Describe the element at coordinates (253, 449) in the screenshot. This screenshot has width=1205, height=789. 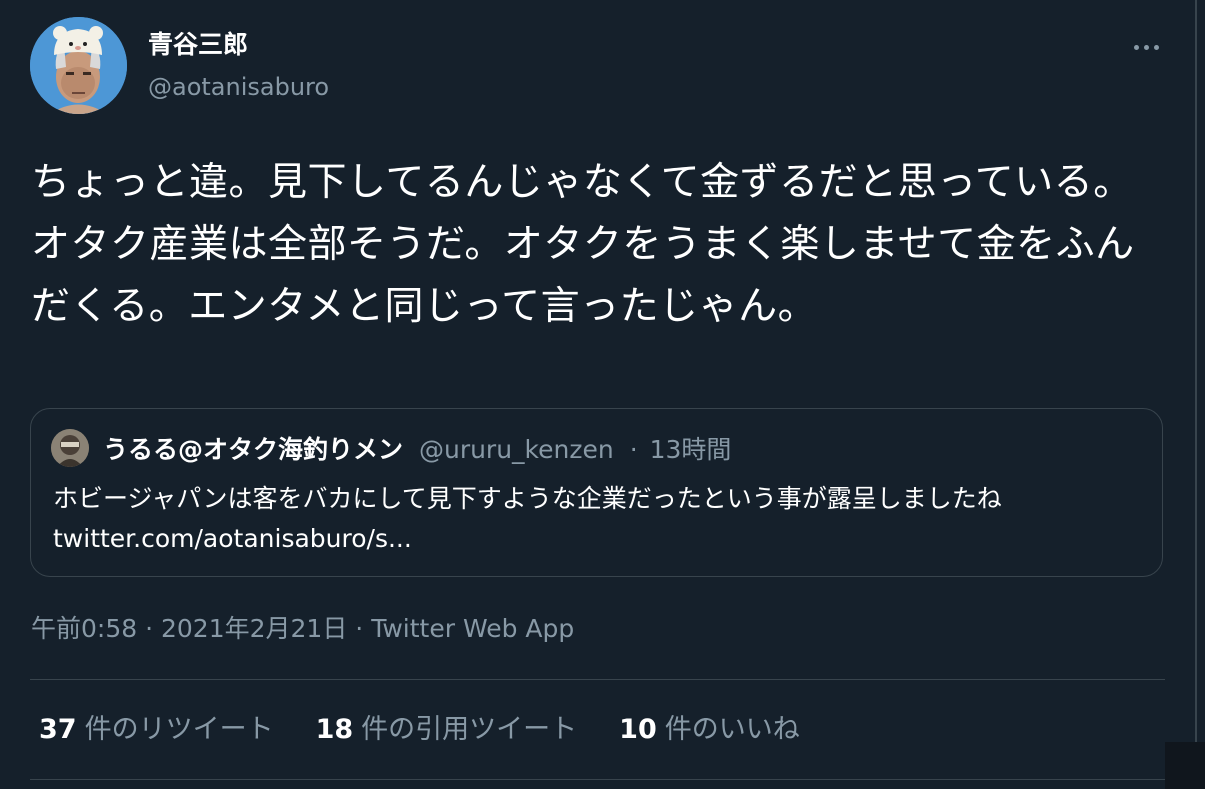
I see `quoted-author-display-name: うるる@オタク海釣りメン` at that location.